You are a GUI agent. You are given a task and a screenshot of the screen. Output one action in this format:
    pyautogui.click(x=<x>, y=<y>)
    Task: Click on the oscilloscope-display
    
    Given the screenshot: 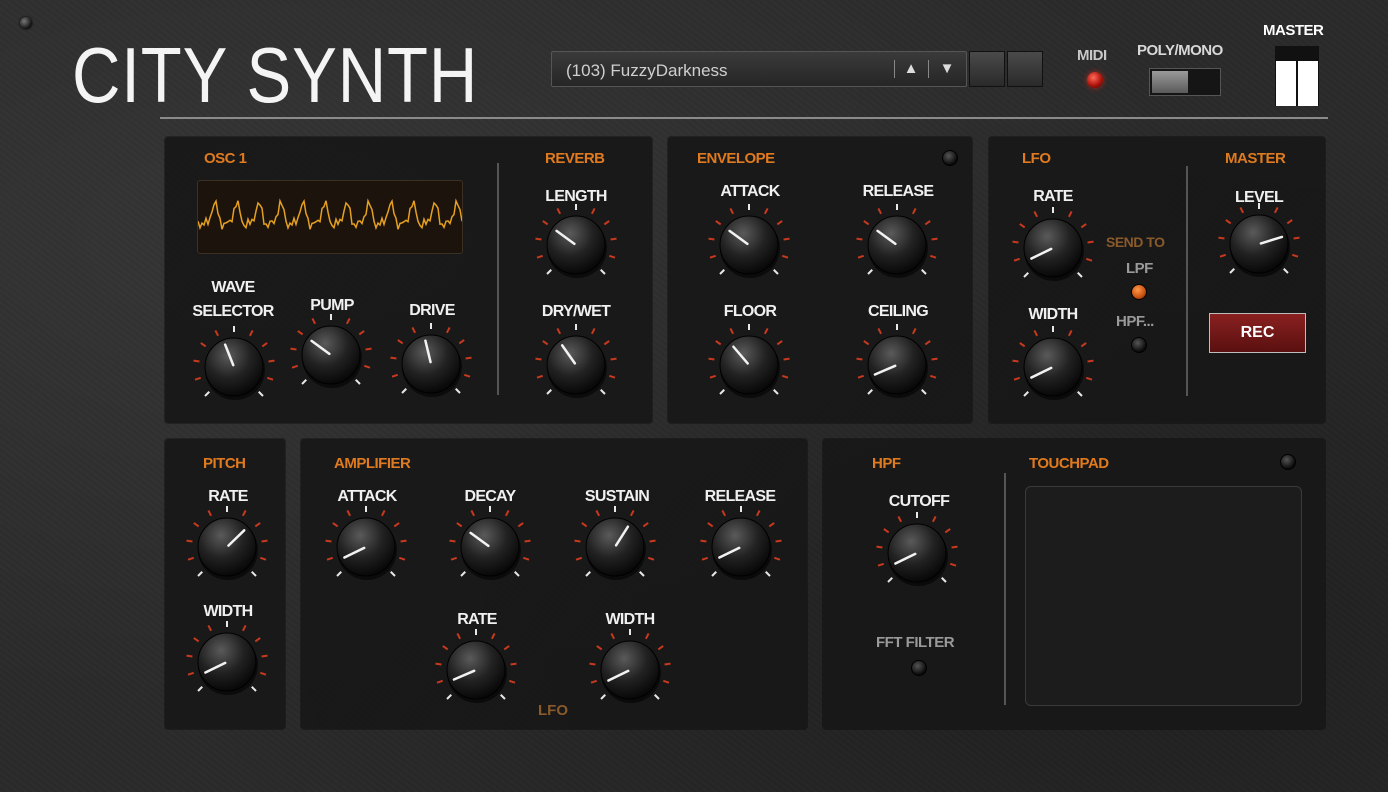 What is the action you would take?
    pyautogui.click(x=330, y=217)
    